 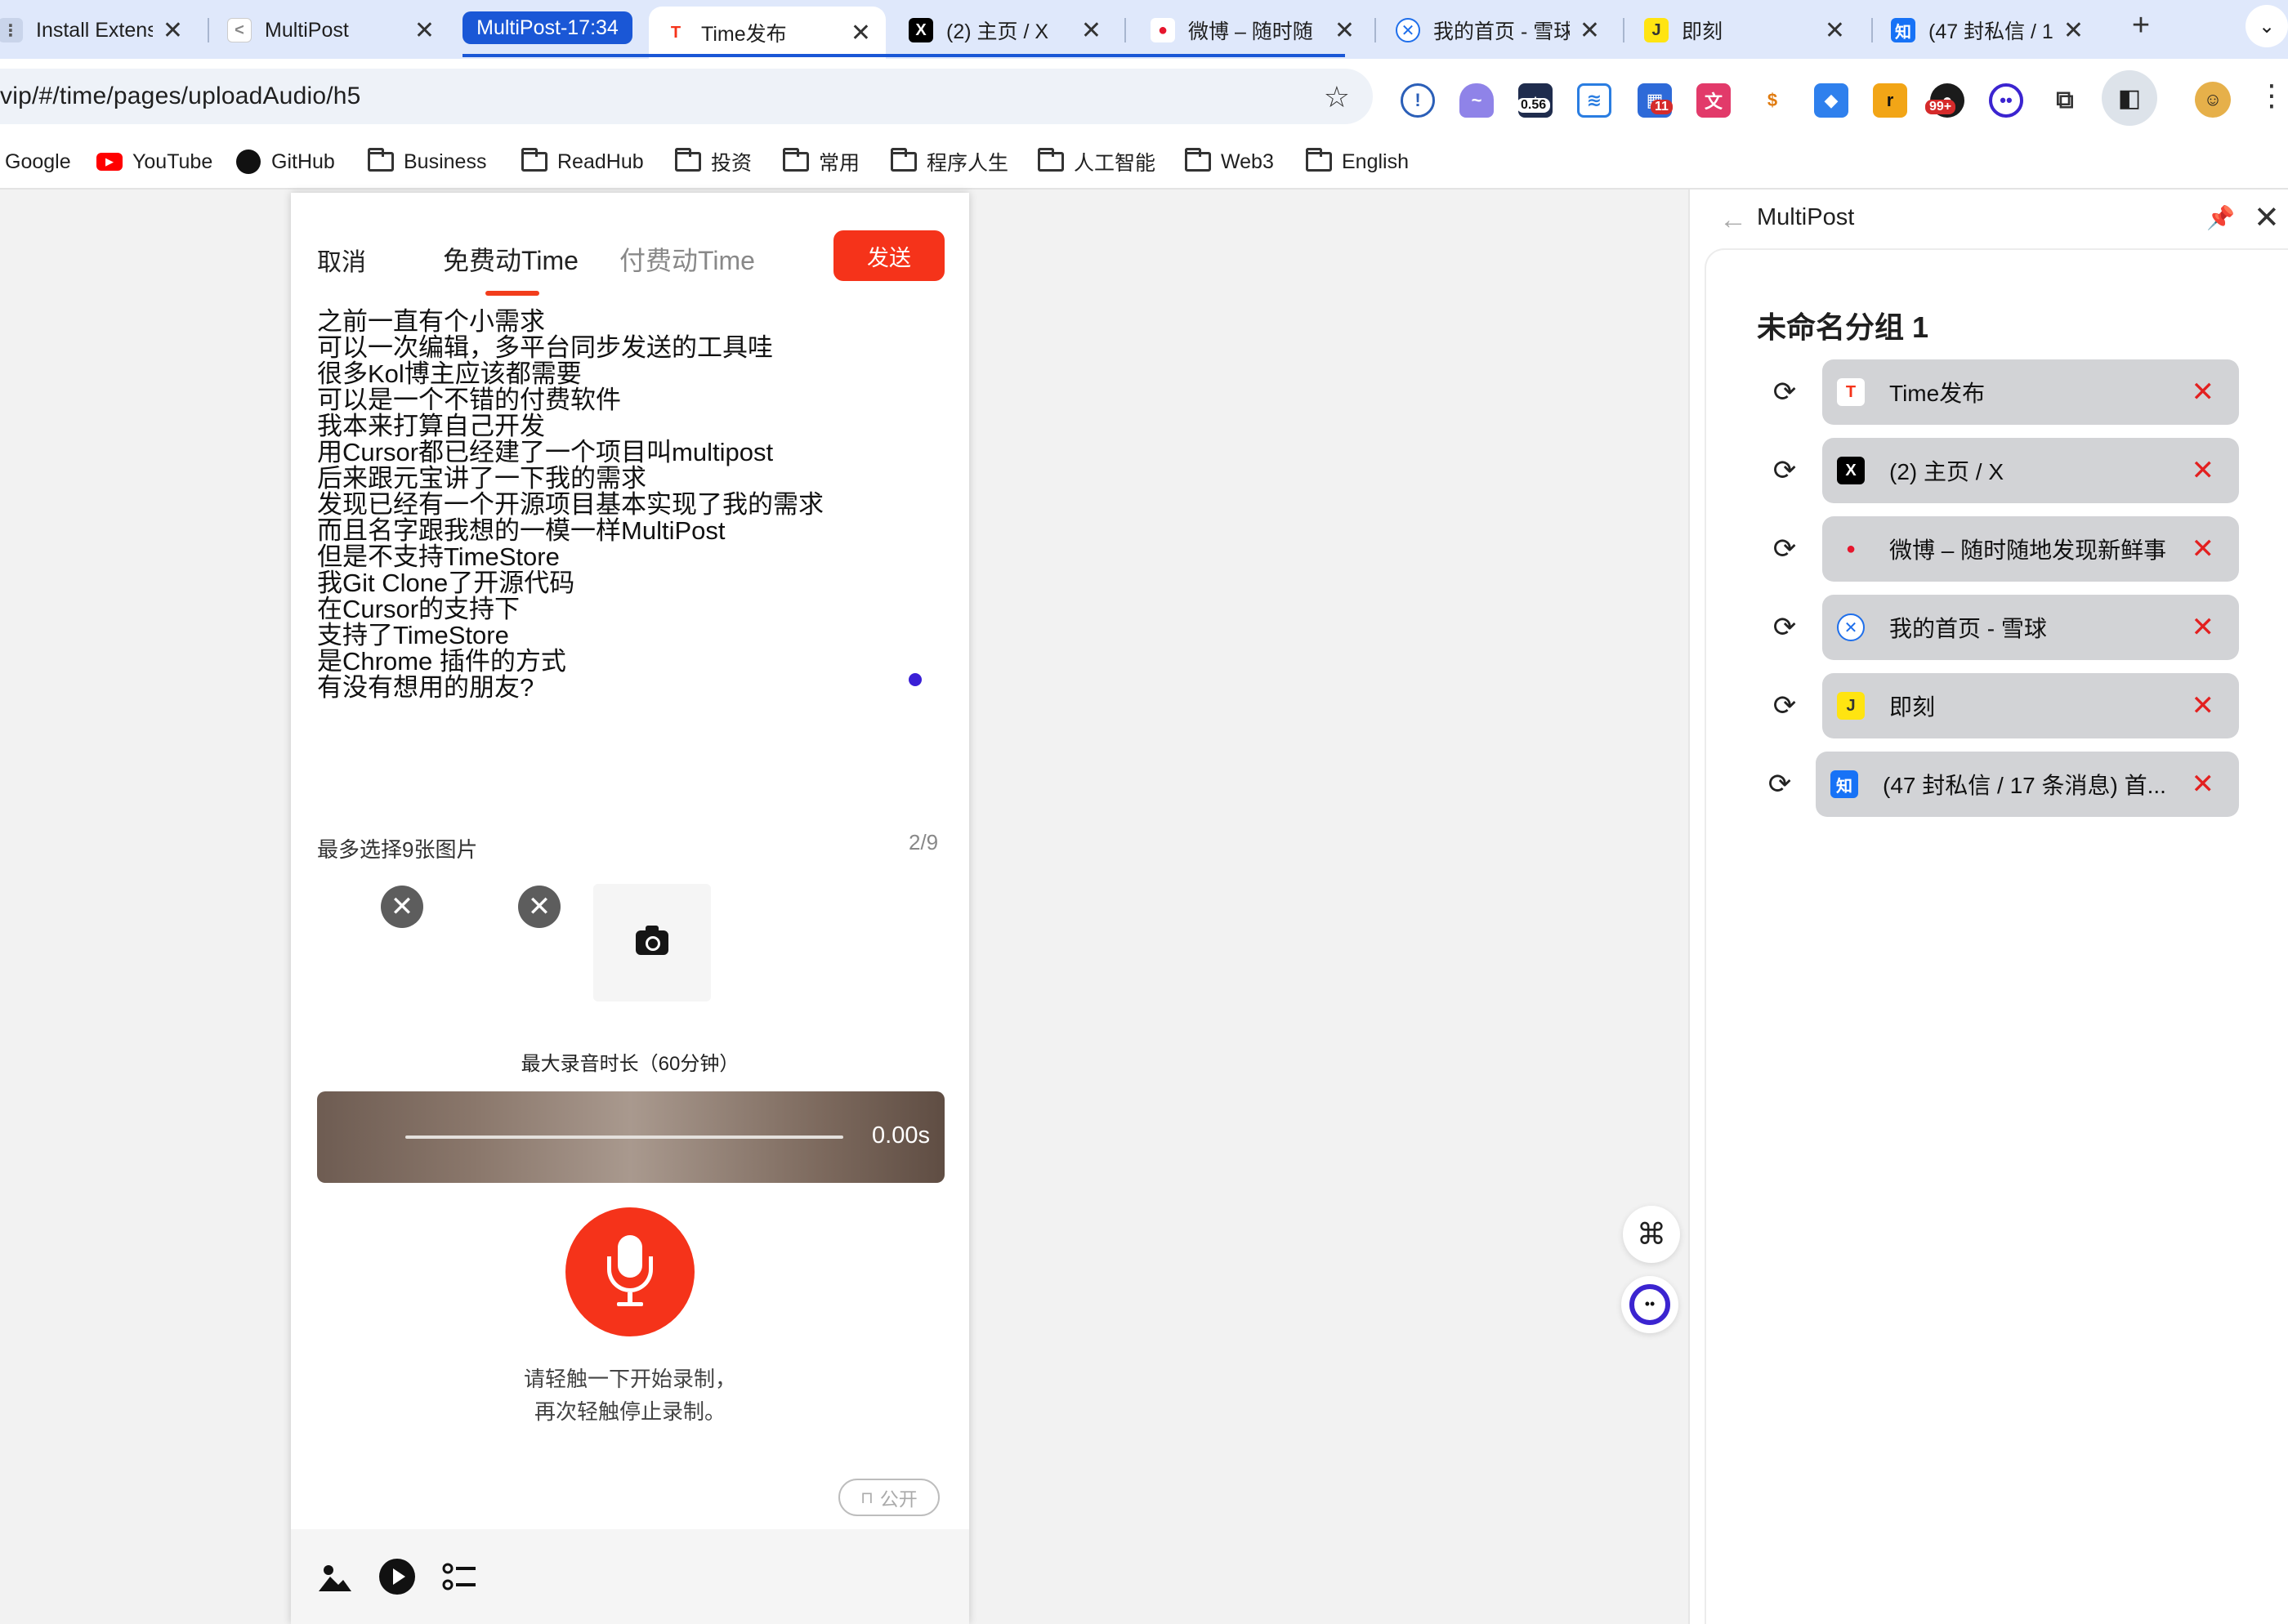 I want to click on meter-label: 0.56, so click(x=1534, y=105).